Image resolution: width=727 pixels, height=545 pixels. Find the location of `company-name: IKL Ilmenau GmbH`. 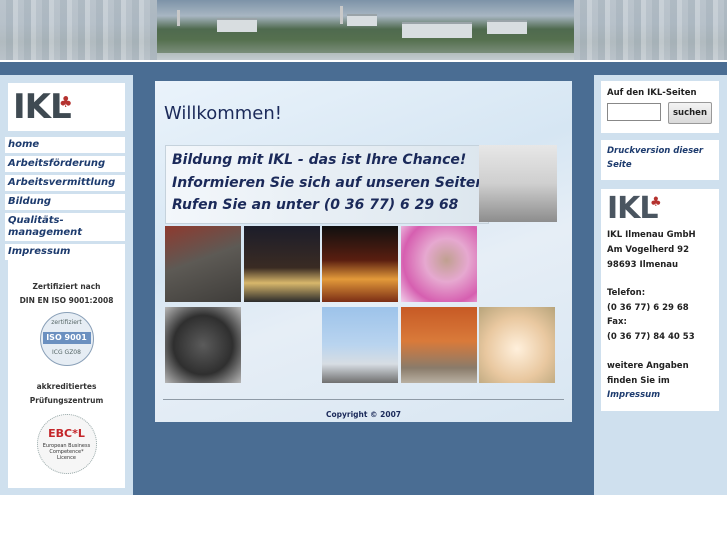

company-name: IKL Ilmenau GmbH is located at coordinates (651, 235).